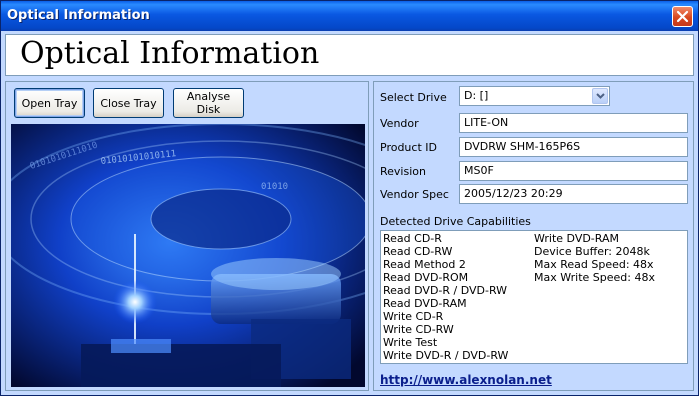 This screenshot has height=396, width=699. I want to click on vendor-spec-field: 2005/12/23 20:29, so click(573, 194).